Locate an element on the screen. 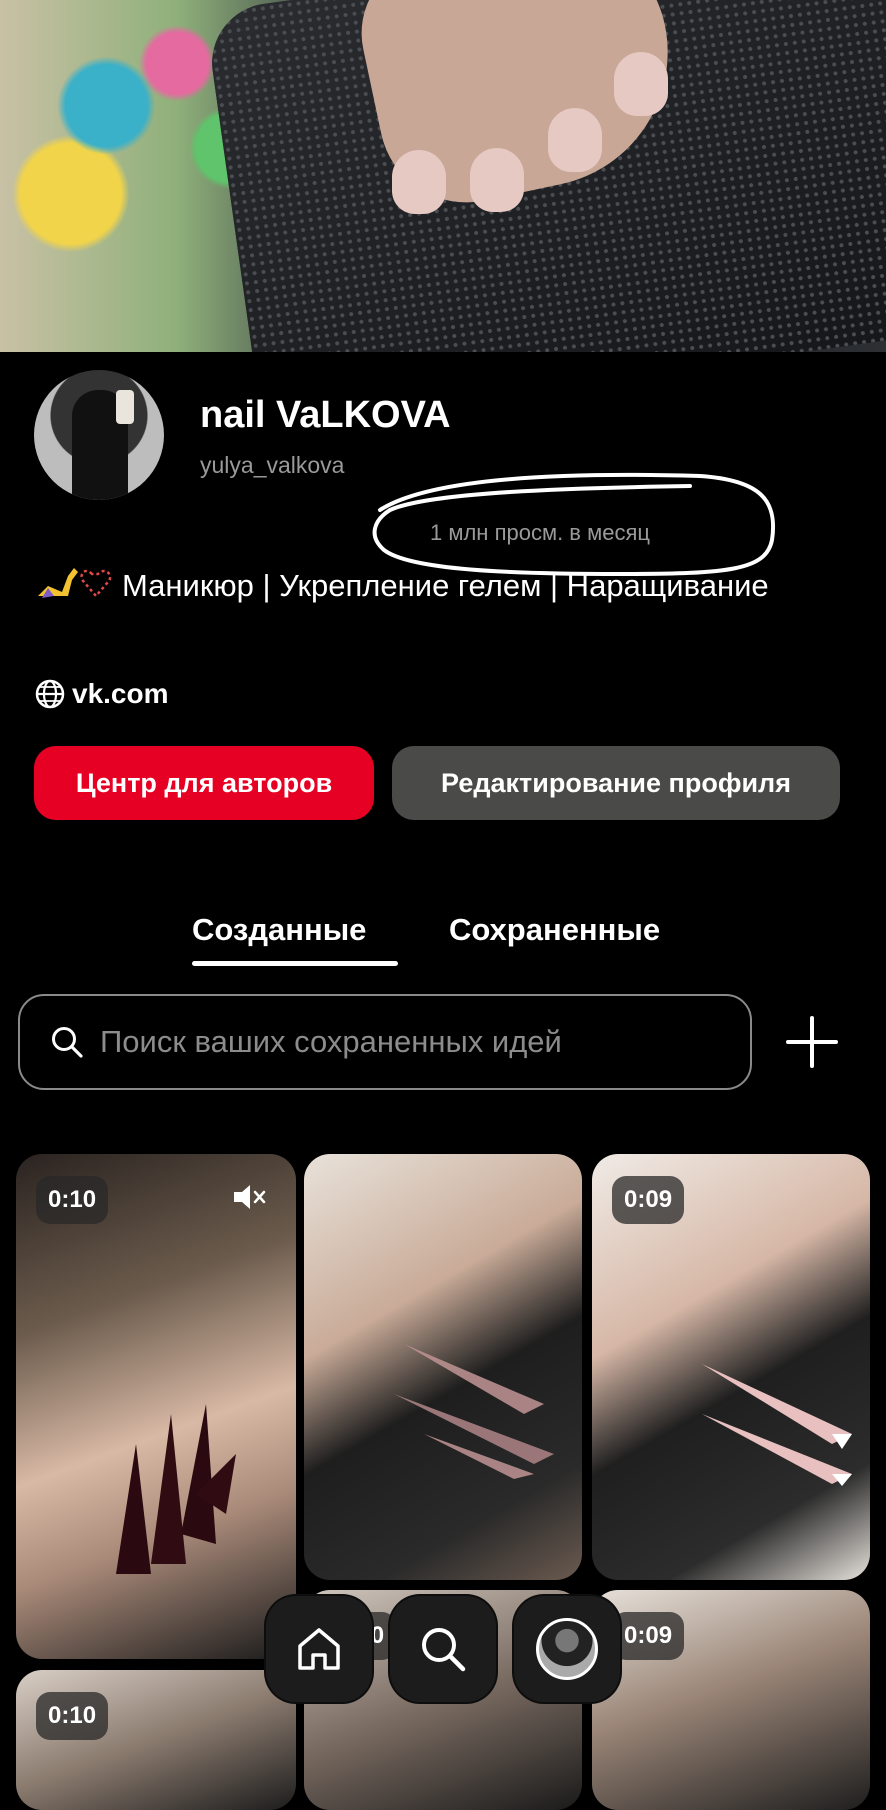  username: yulya_valkova is located at coordinates (272, 465).